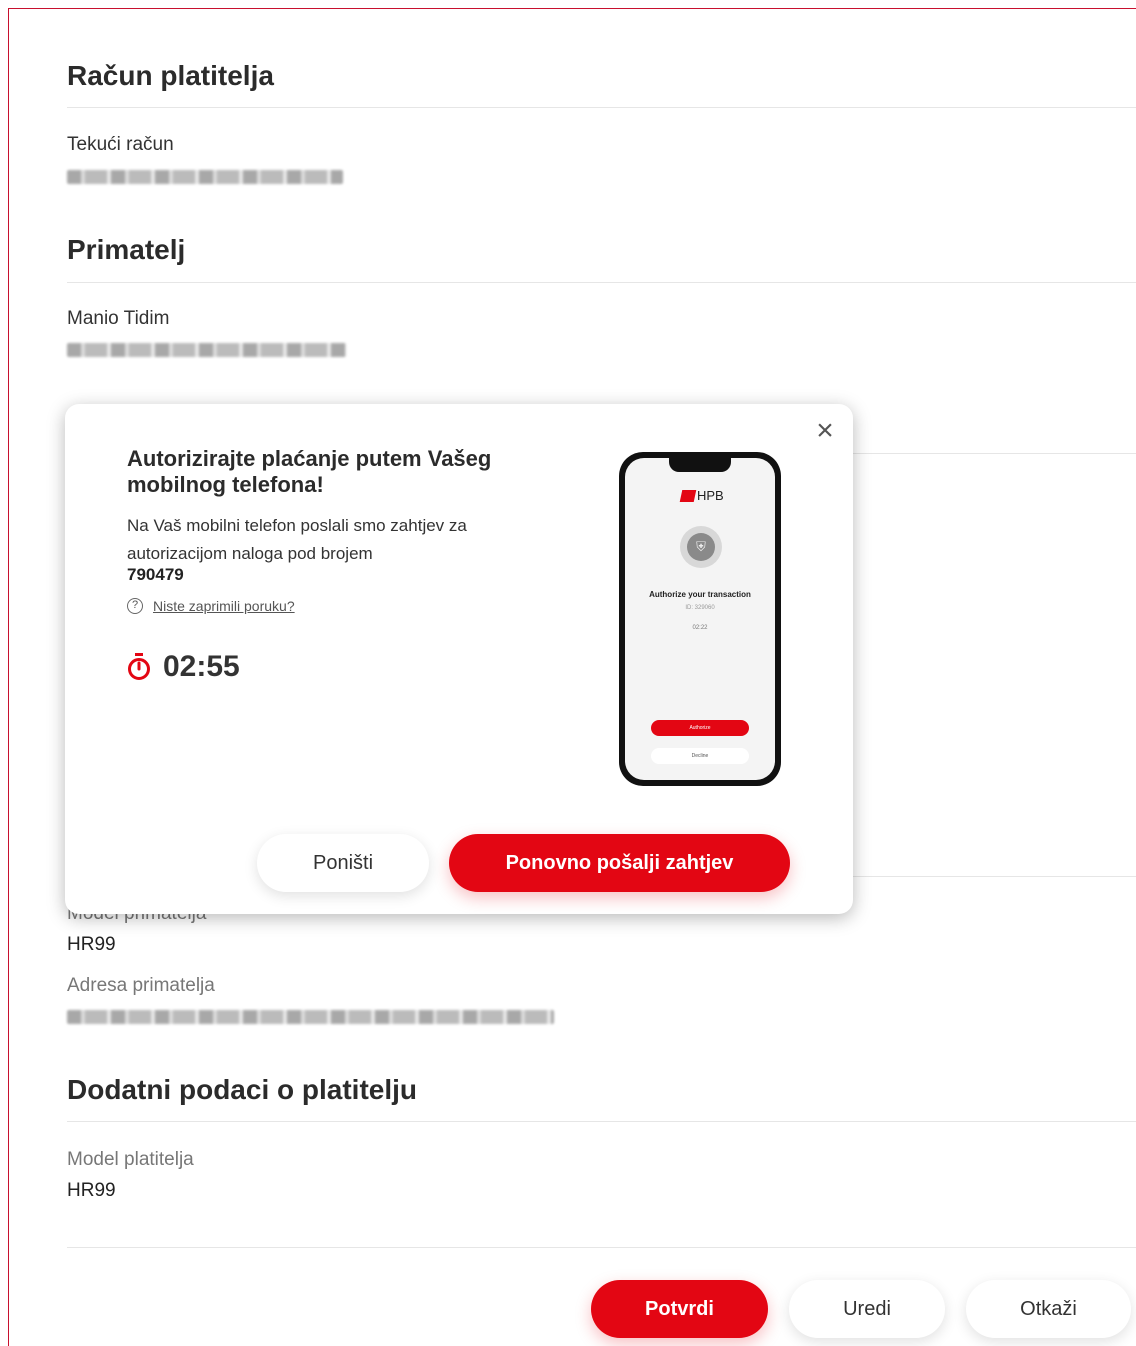 The width and height of the screenshot is (1136, 1346). I want to click on edit-button: Uredi, so click(867, 1309).